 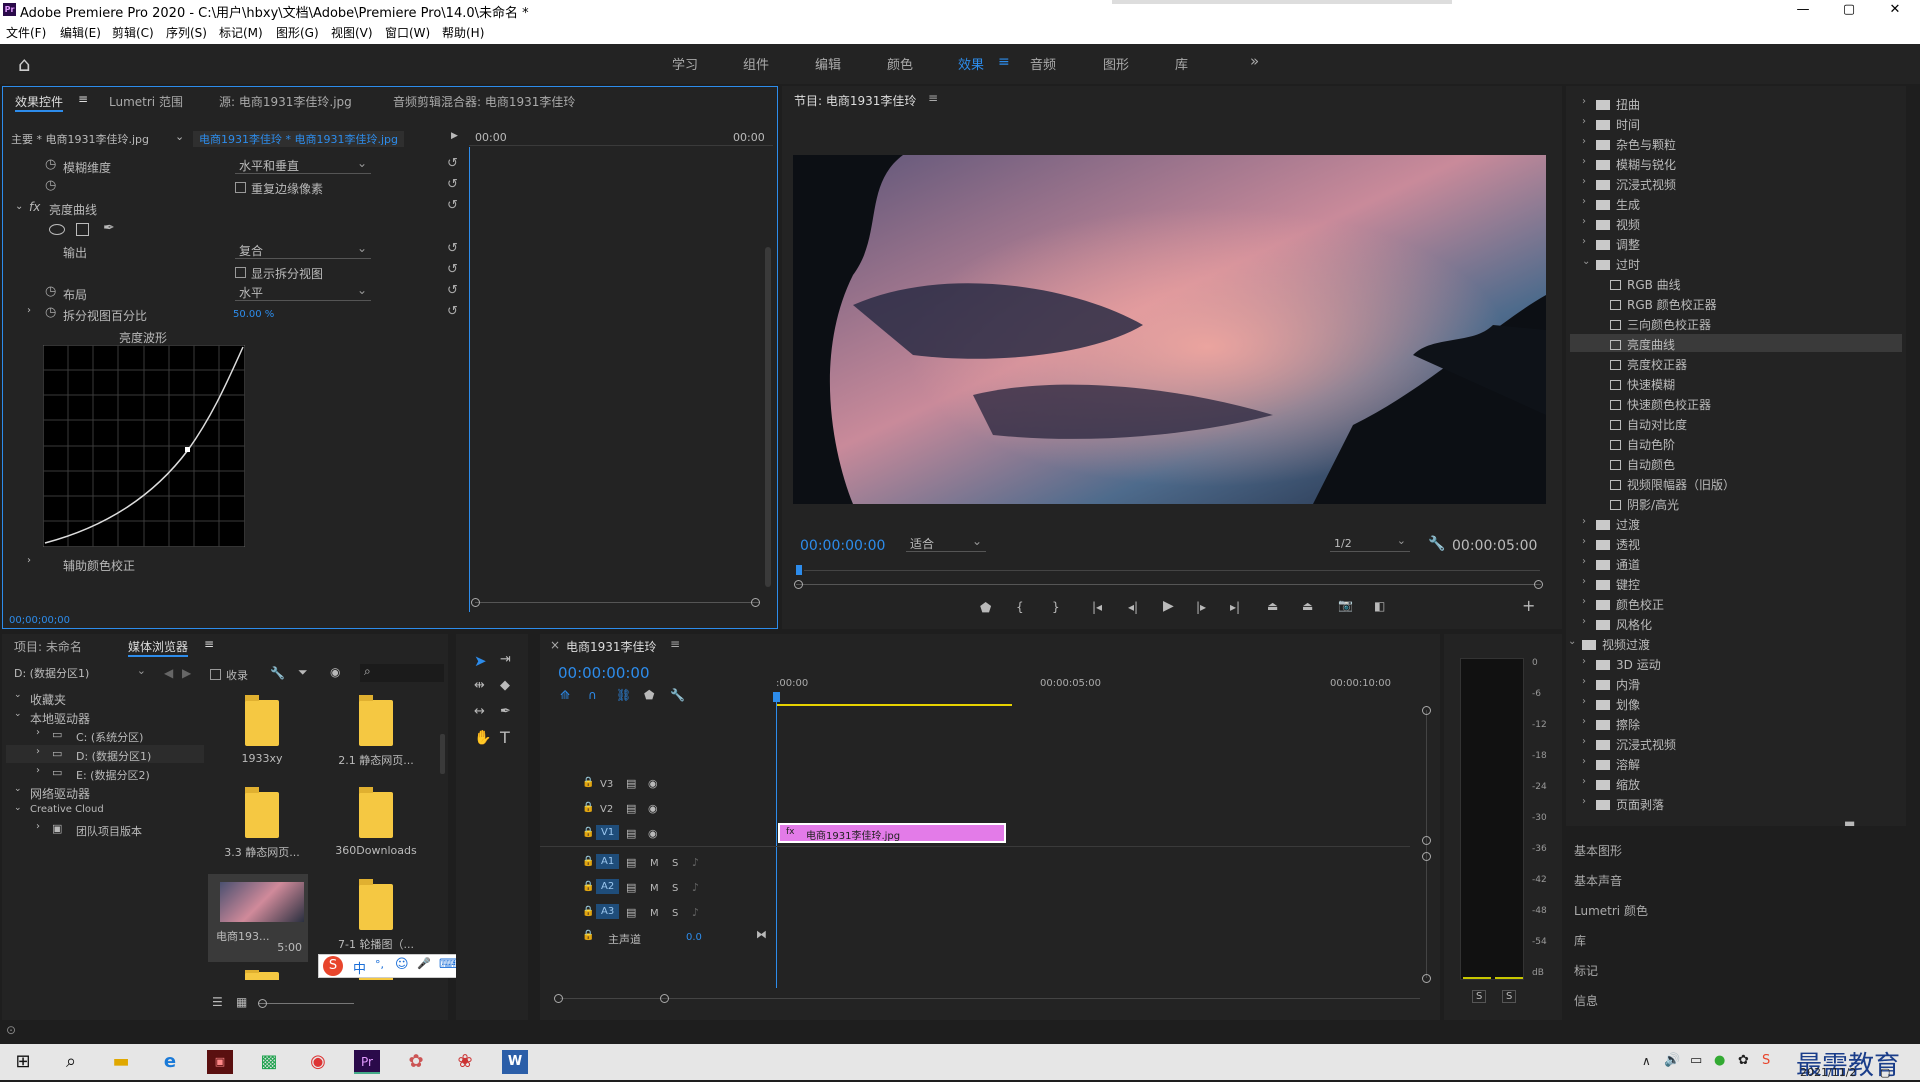 What do you see at coordinates (109, 737) in the screenshot?
I see `tree-drive-c: C: (系统分区)` at bounding box center [109, 737].